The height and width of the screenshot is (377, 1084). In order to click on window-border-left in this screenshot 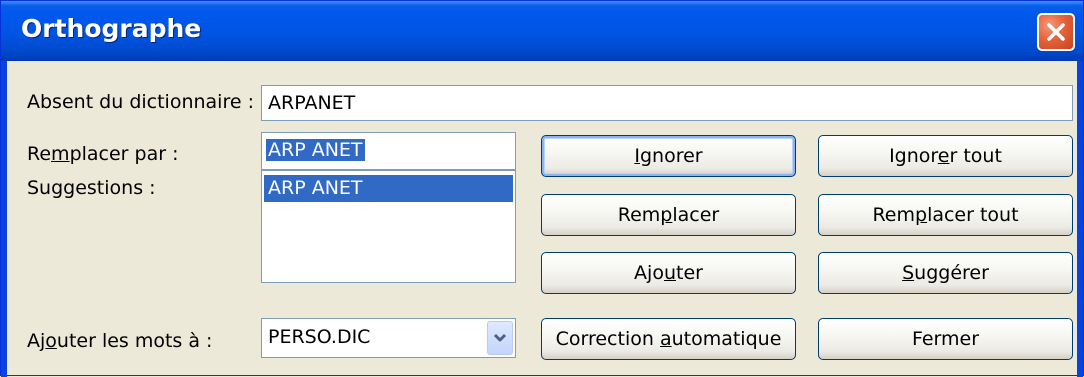, I will do `click(4, 219)`.